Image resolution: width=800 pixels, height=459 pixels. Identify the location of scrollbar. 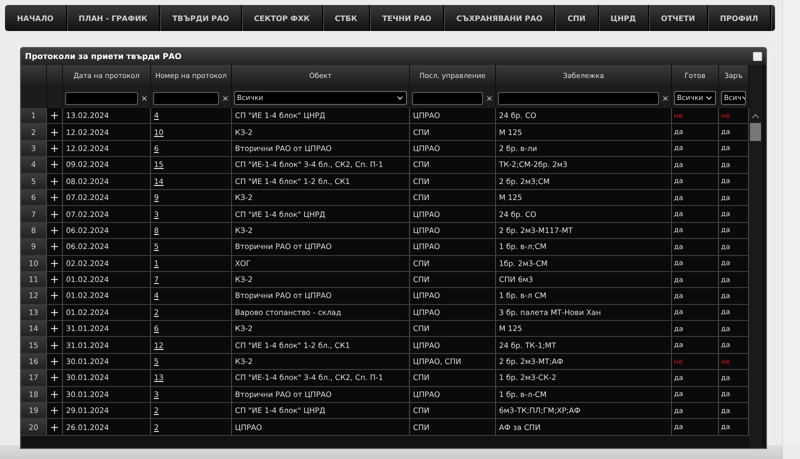
(755, 256).